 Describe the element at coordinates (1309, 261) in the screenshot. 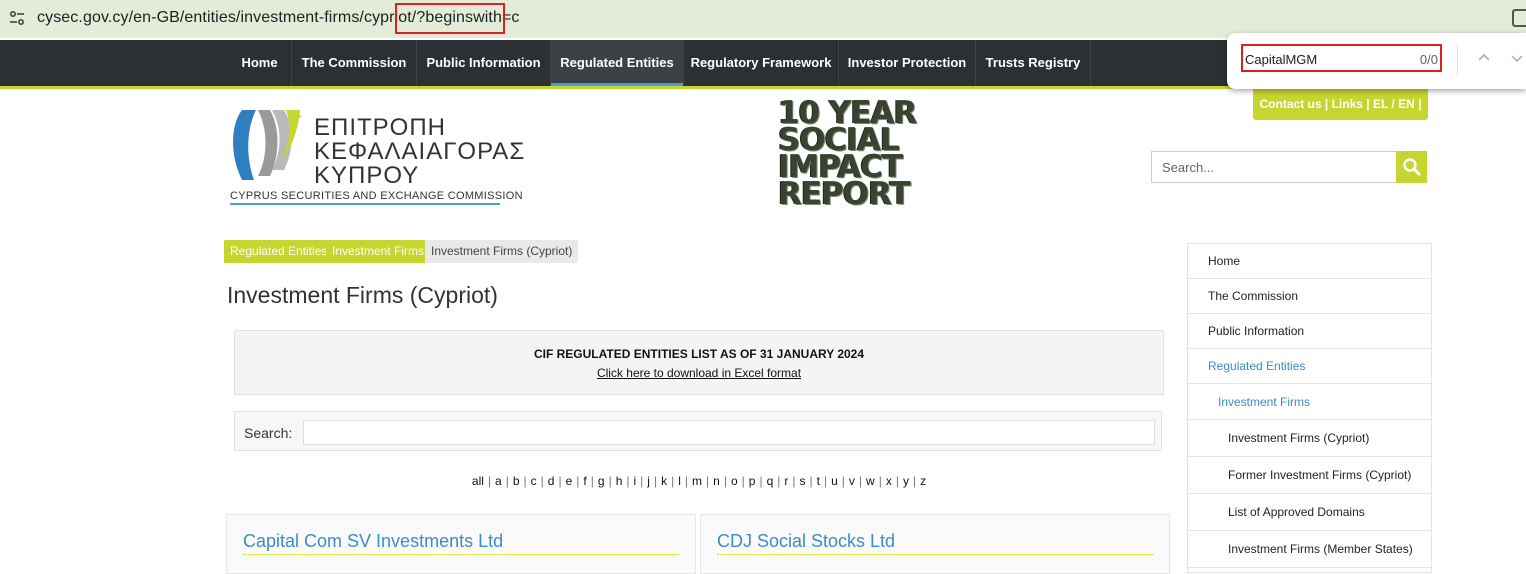

I see `sidebar-item-home: Home` at that location.